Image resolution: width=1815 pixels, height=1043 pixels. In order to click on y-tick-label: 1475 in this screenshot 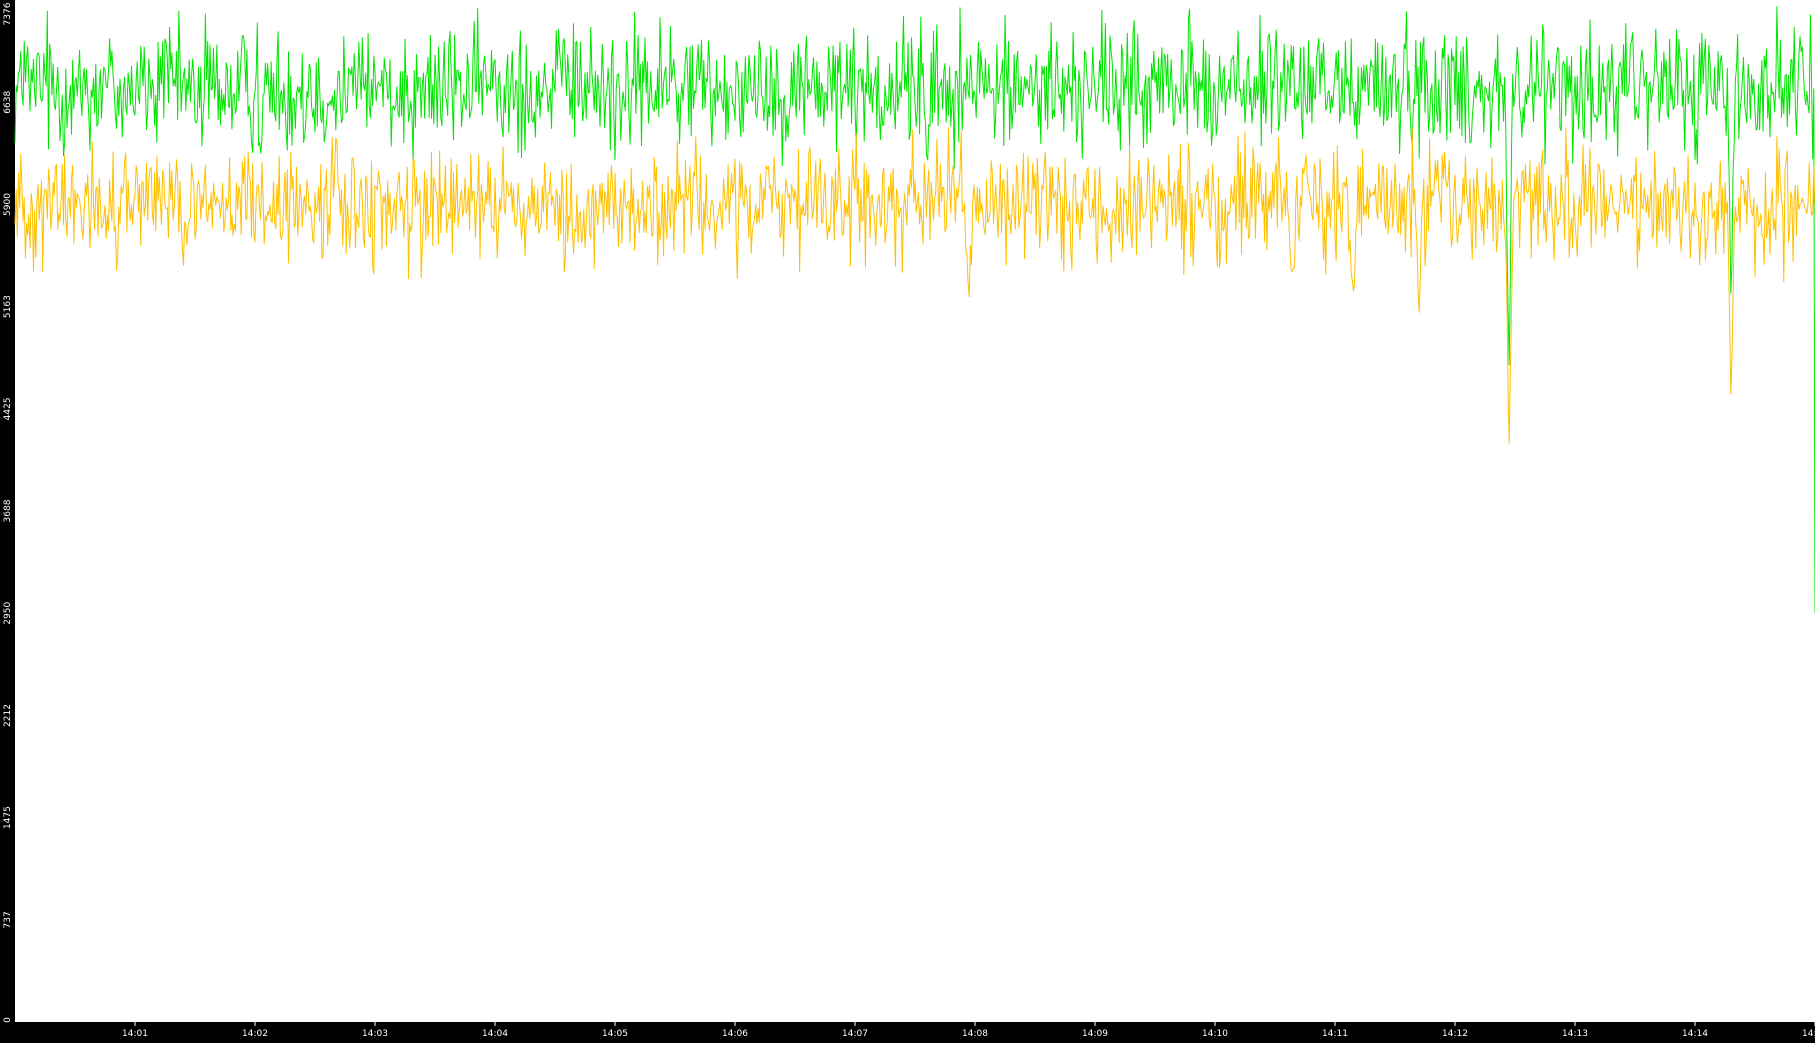, I will do `click(8, 817)`.